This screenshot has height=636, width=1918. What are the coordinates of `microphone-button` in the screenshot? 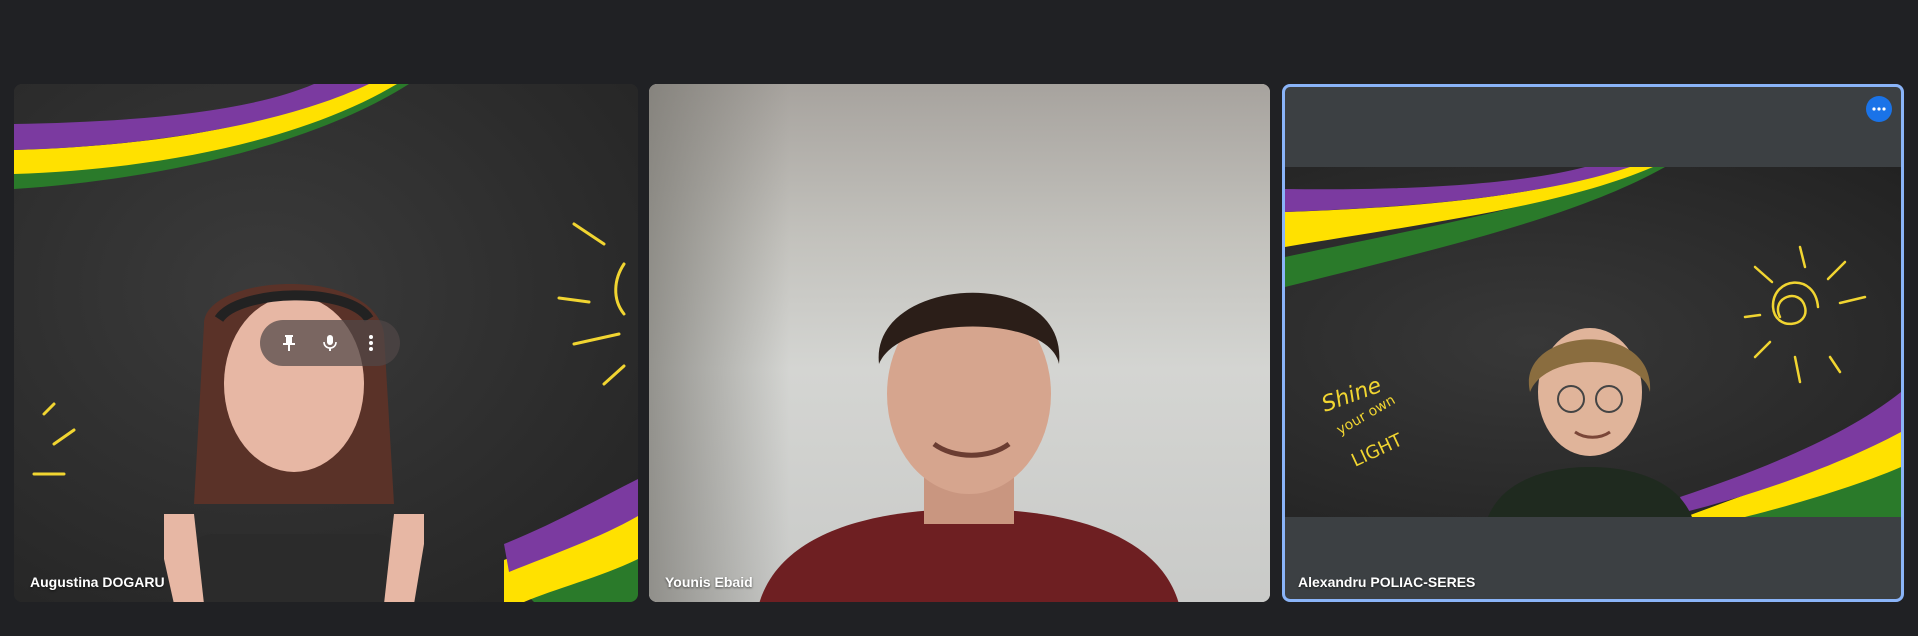 It's located at (330, 343).